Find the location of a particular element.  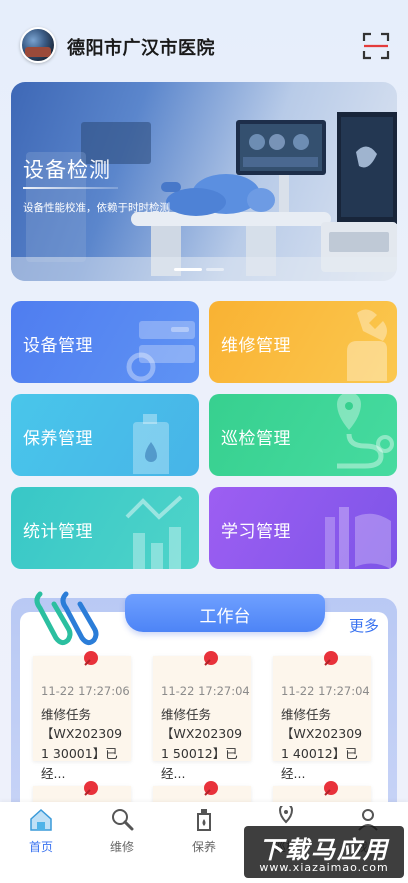

workbench-title: 工作台 is located at coordinates (225, 617).